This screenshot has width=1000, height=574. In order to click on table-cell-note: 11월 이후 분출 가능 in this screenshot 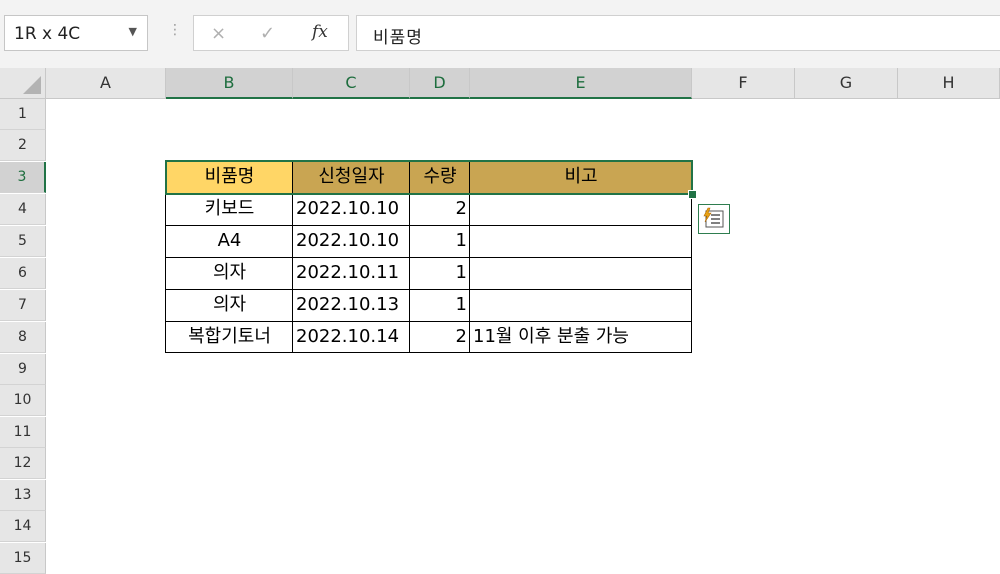, I will do `click(581, 337)`.